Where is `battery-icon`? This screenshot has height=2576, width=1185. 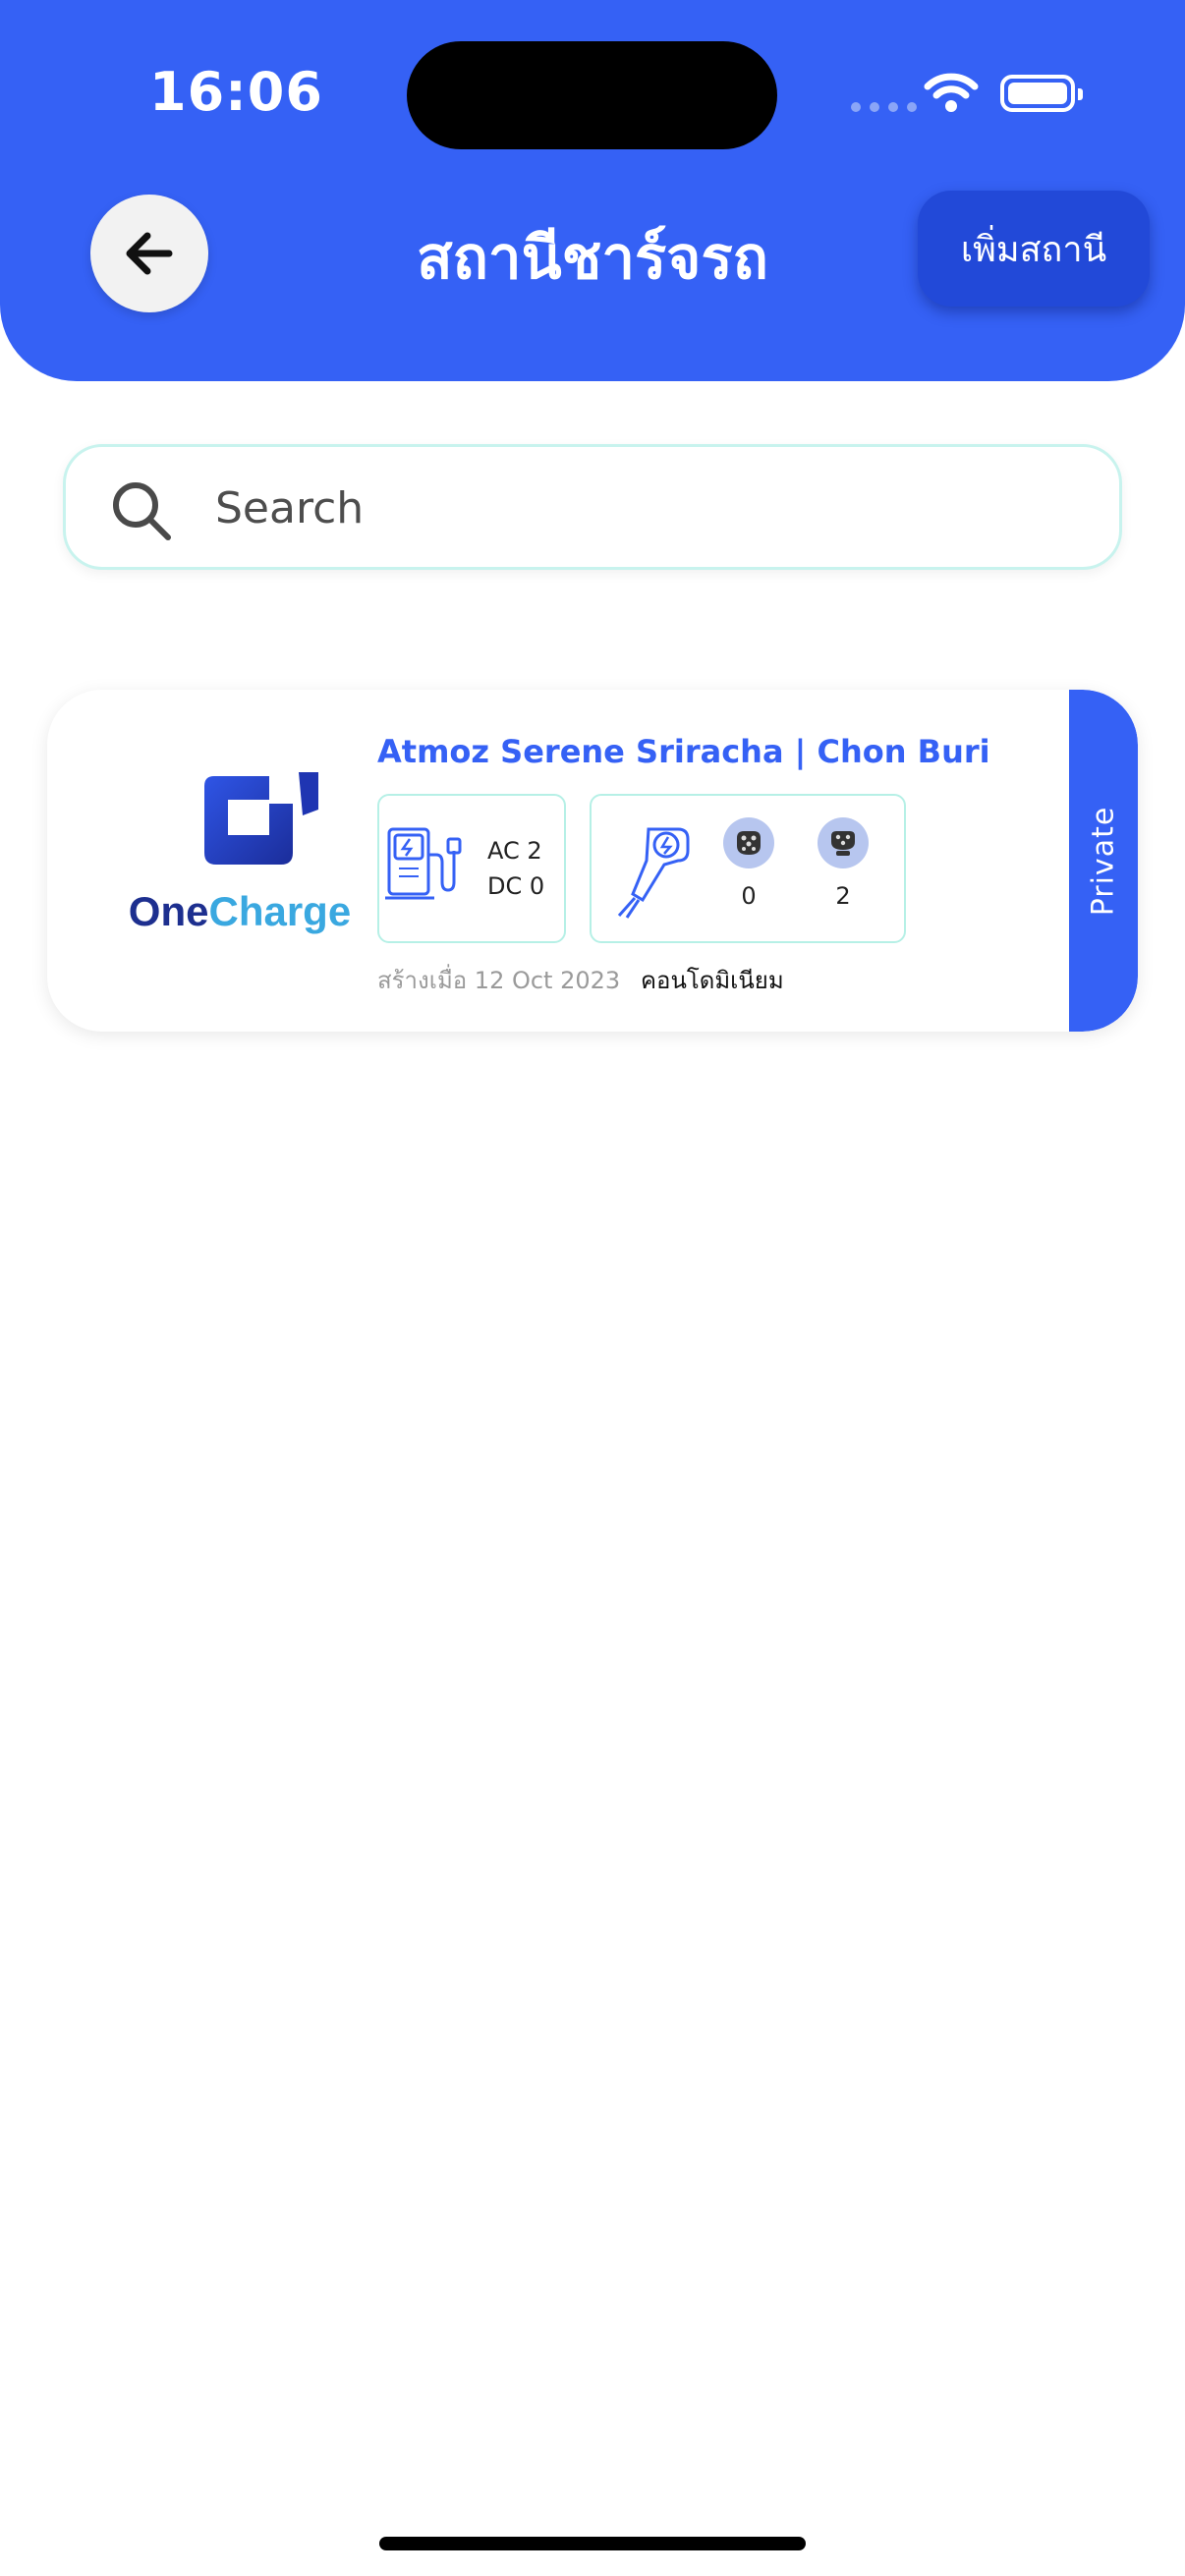
battery-icon is located at coordinates (1041, 93).